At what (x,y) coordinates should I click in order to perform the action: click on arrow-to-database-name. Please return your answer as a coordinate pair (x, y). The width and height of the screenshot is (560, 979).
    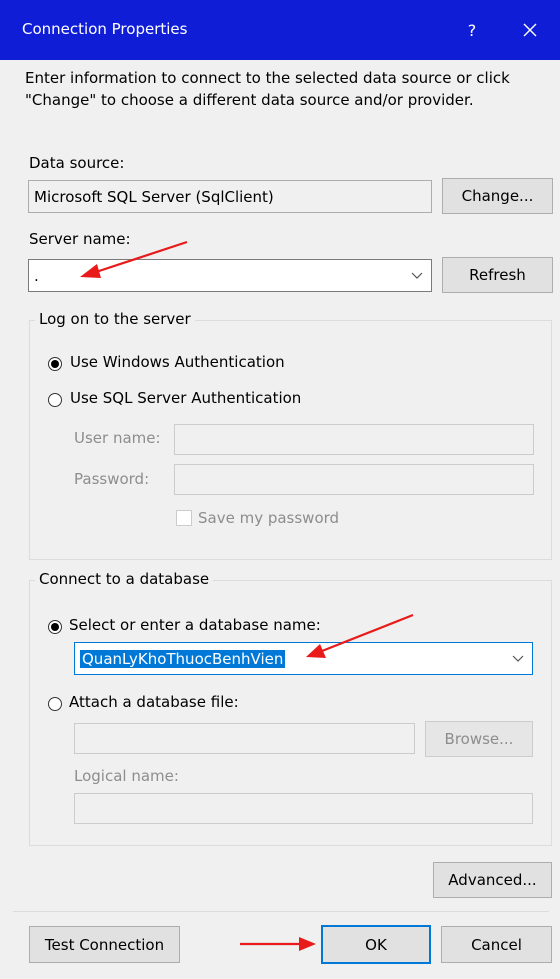
    Looking at the image, I should click on (360, 635).